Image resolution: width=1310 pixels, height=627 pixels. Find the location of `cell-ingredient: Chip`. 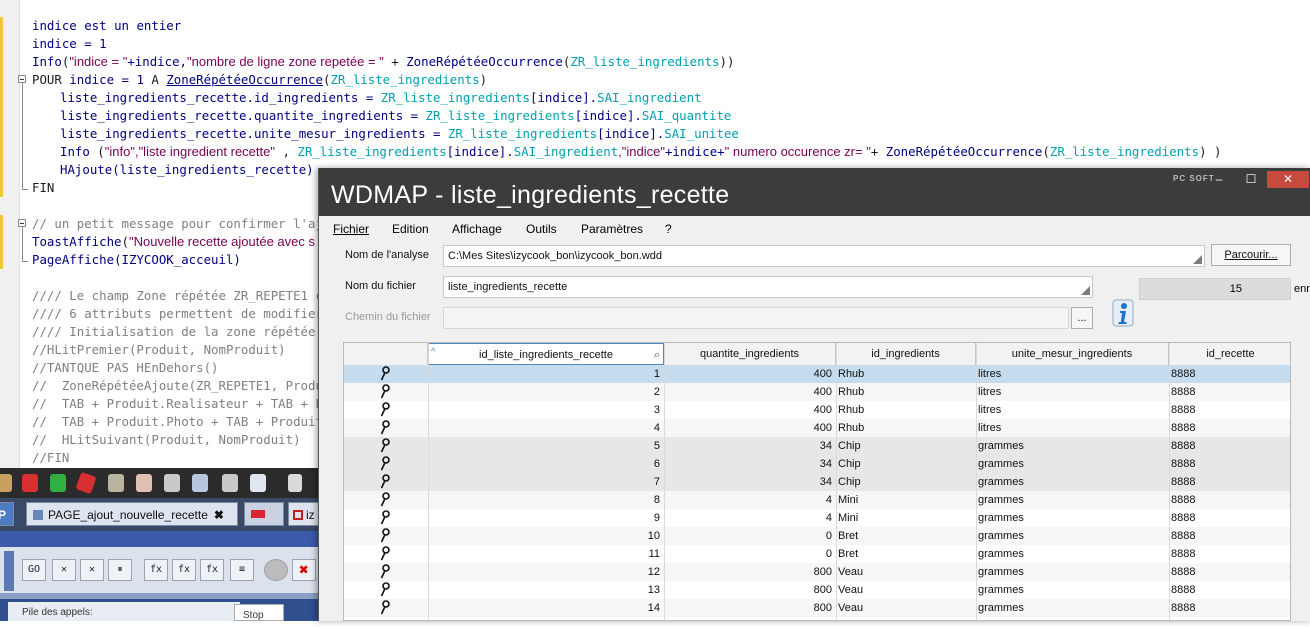

cell-ingredient: Chip is located at coordinates (906, 482).